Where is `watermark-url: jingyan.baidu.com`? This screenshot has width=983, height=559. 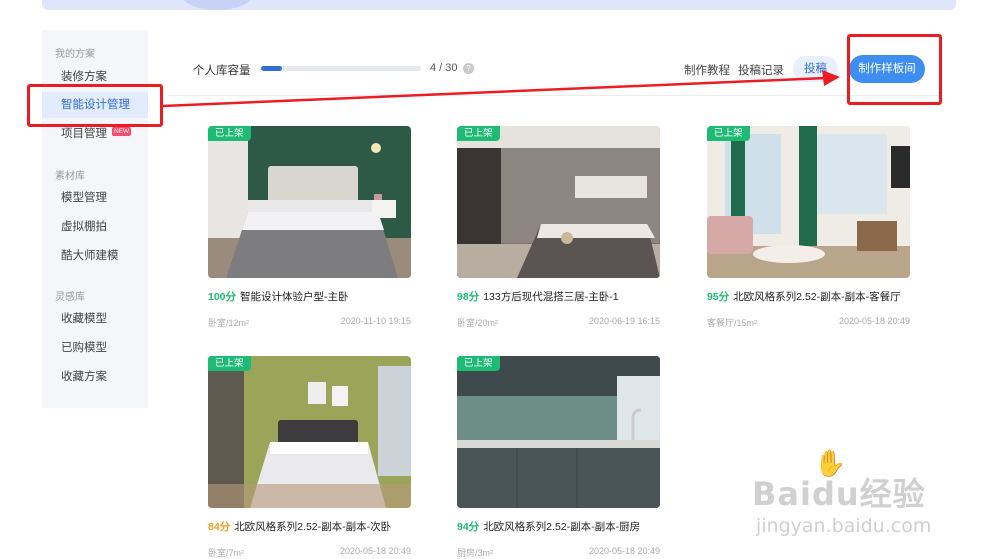
watermark-url: jingyan.baidu.com is located at coordinates (844, 526).